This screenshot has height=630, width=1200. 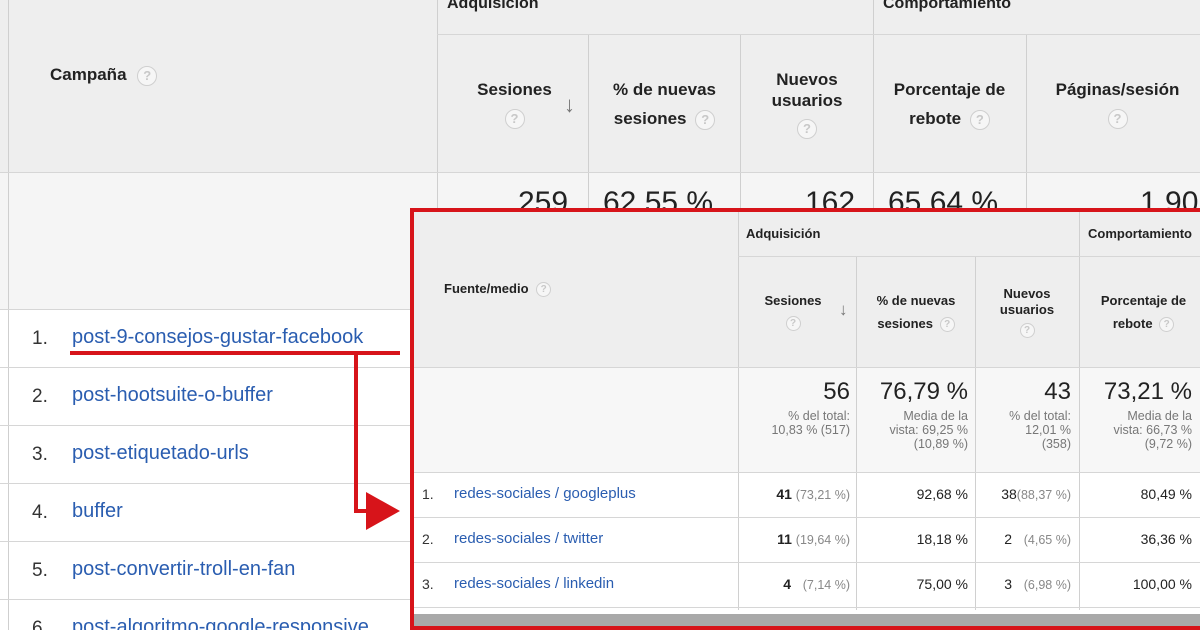 I want to click on table-row: 3. post-etiquetado-urls, so click(x=205, y=454).